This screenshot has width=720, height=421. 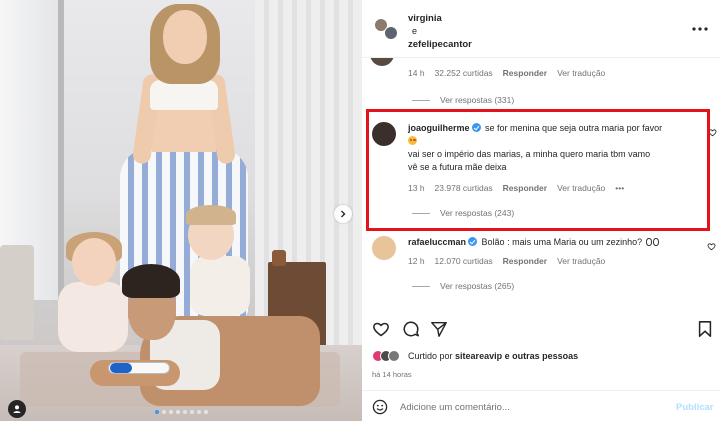 I want to click on liked-by-user: siteareavip, so click(x=478, y=356).